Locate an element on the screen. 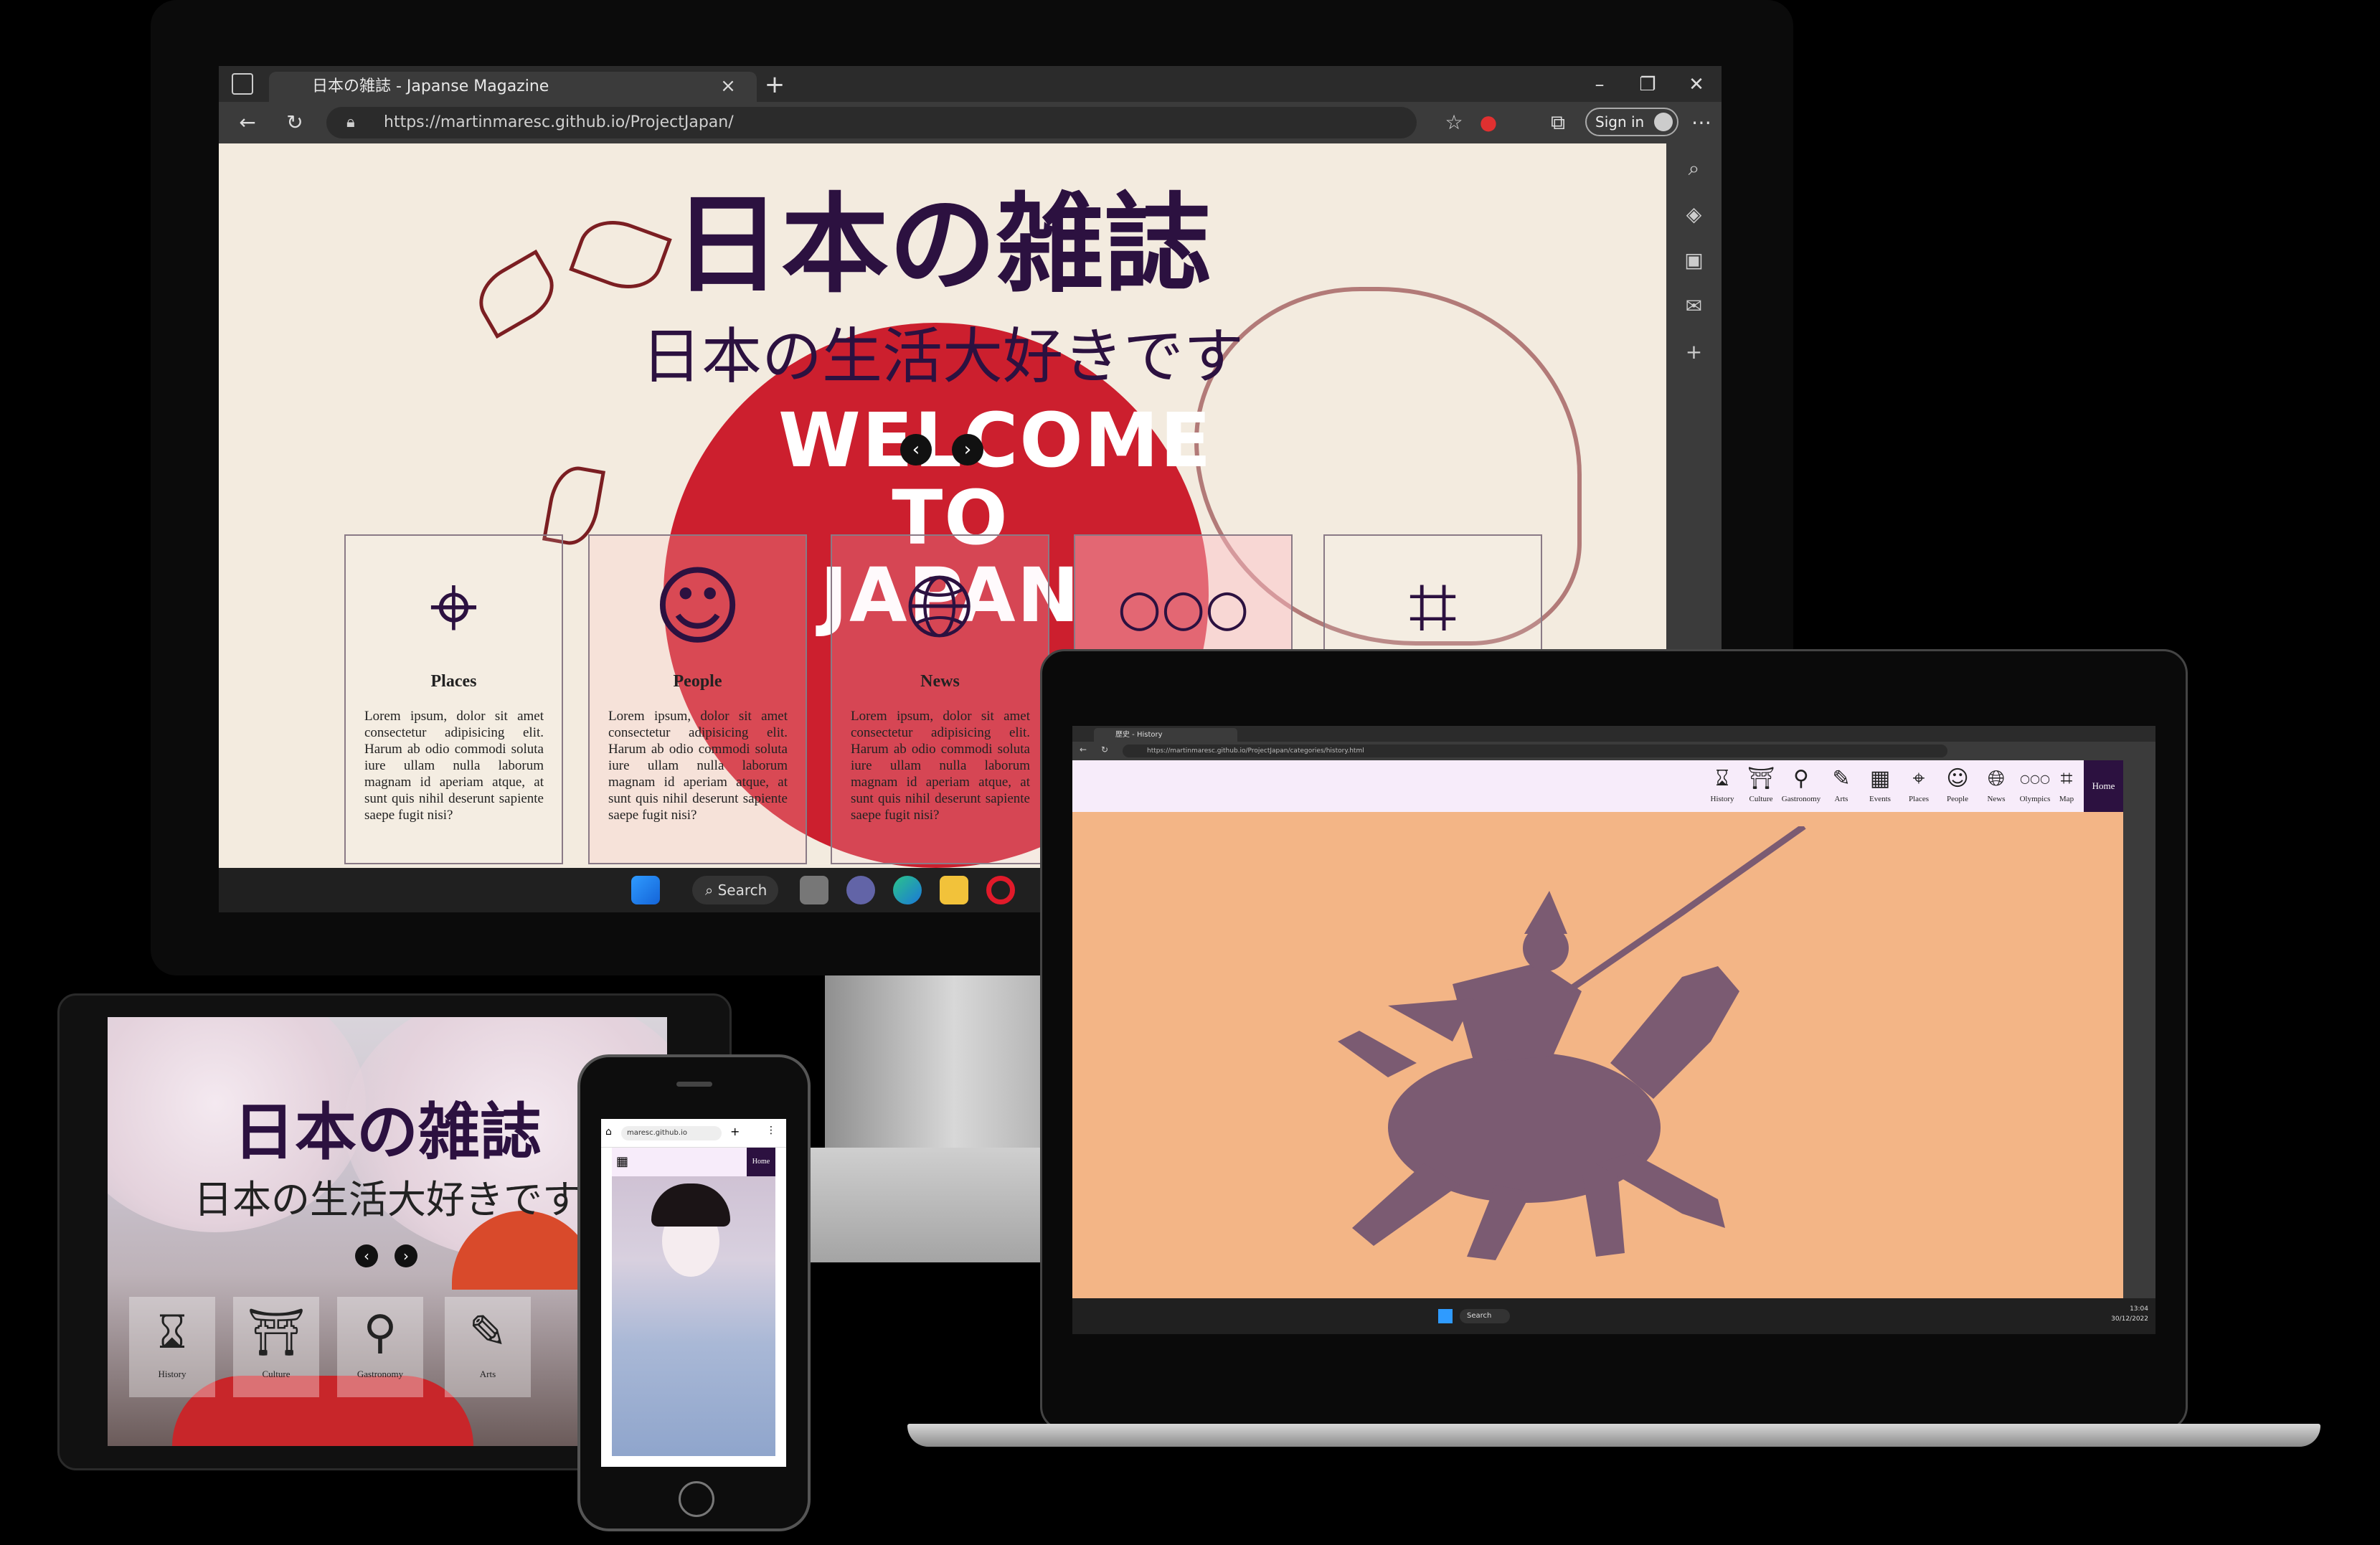  browser-tab: 日本の雑誌 - Japanse Magazine is located at coordinates (513, 87).